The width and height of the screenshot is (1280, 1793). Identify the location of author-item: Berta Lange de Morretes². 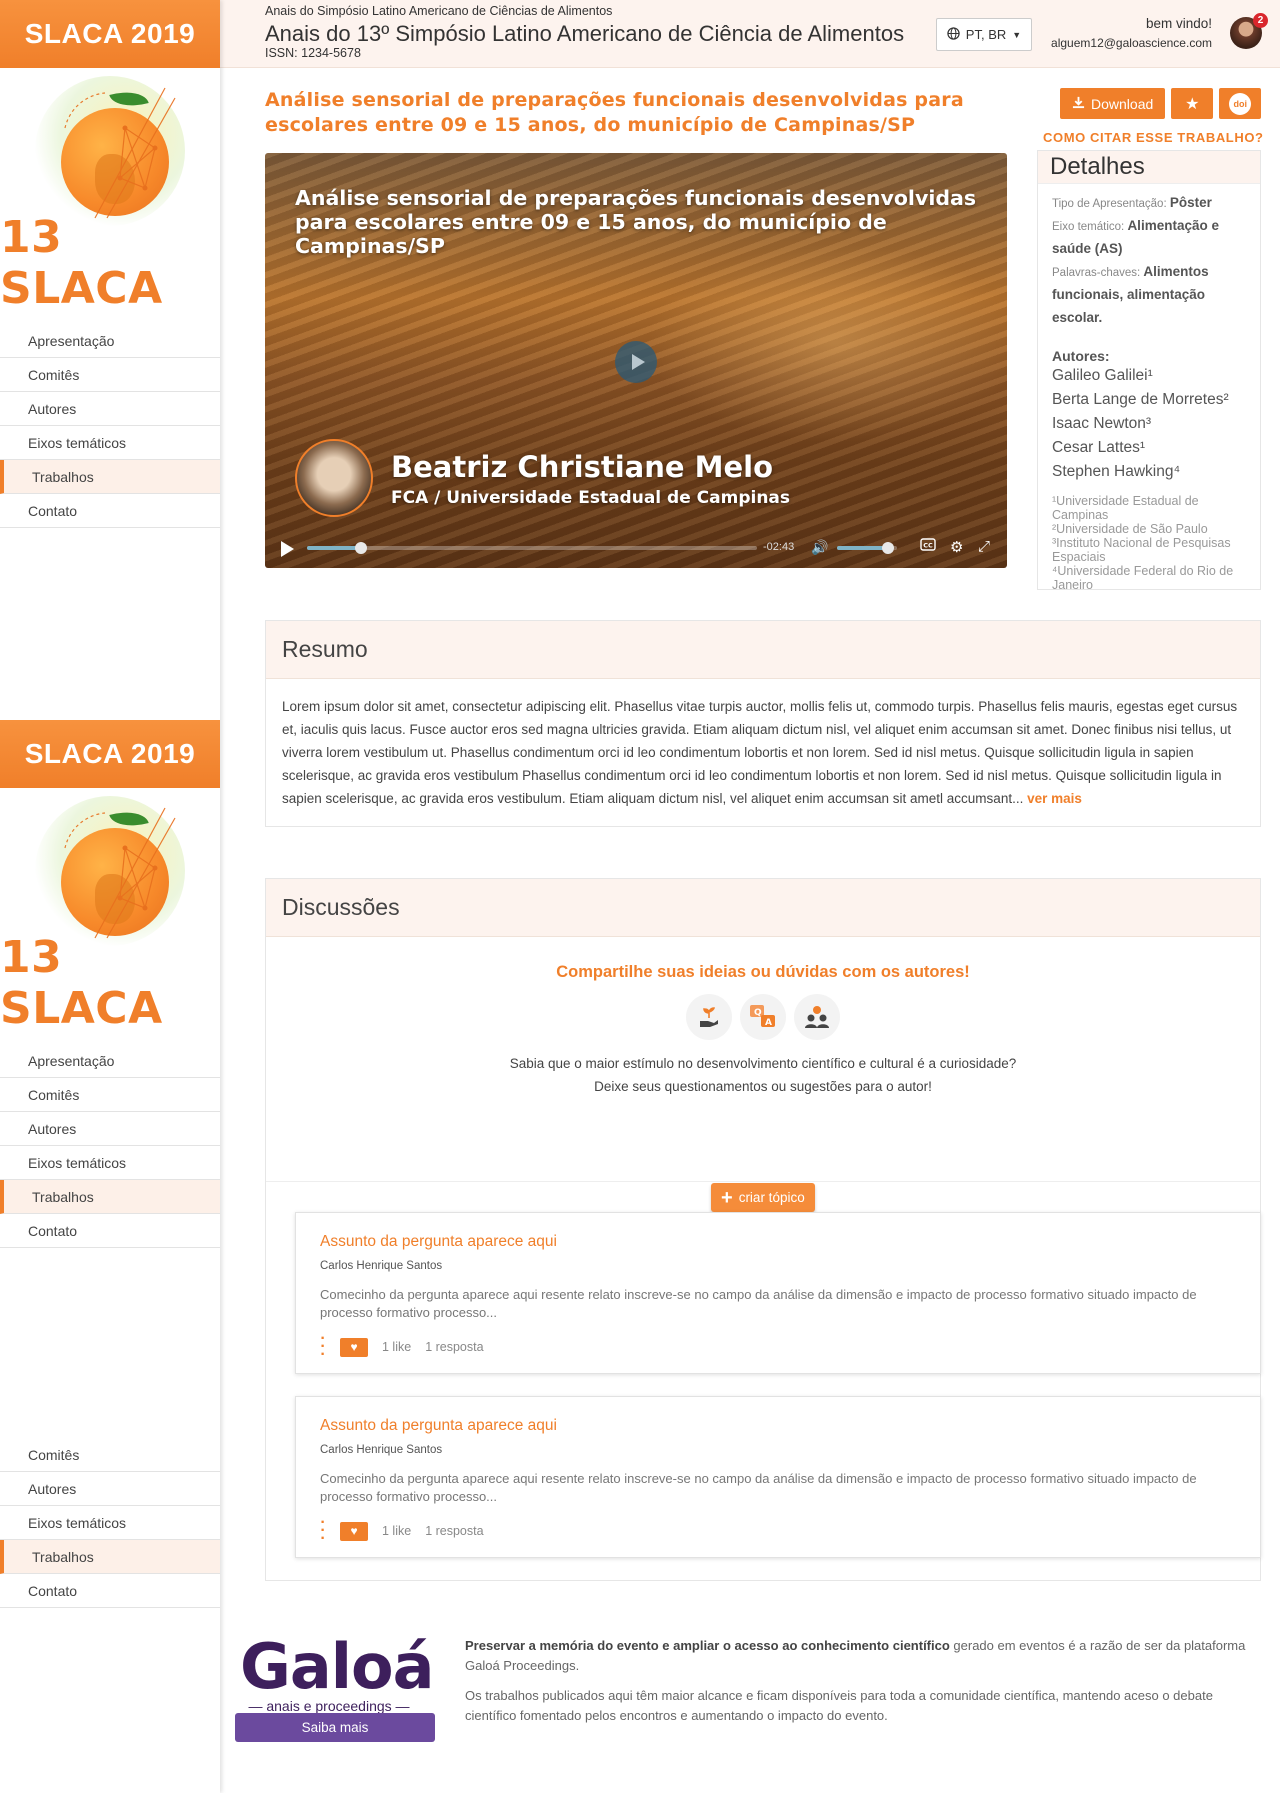
(1149, 400).